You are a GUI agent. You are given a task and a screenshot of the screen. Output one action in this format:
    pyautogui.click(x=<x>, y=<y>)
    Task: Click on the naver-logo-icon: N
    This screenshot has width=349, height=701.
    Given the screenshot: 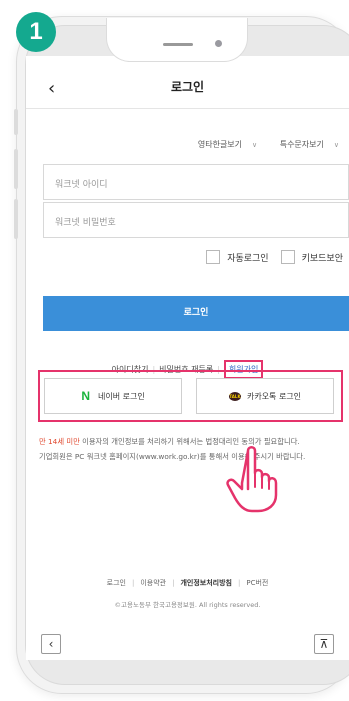 What is the action you would take?
    pyautogui.click(x=85, y=396)
    